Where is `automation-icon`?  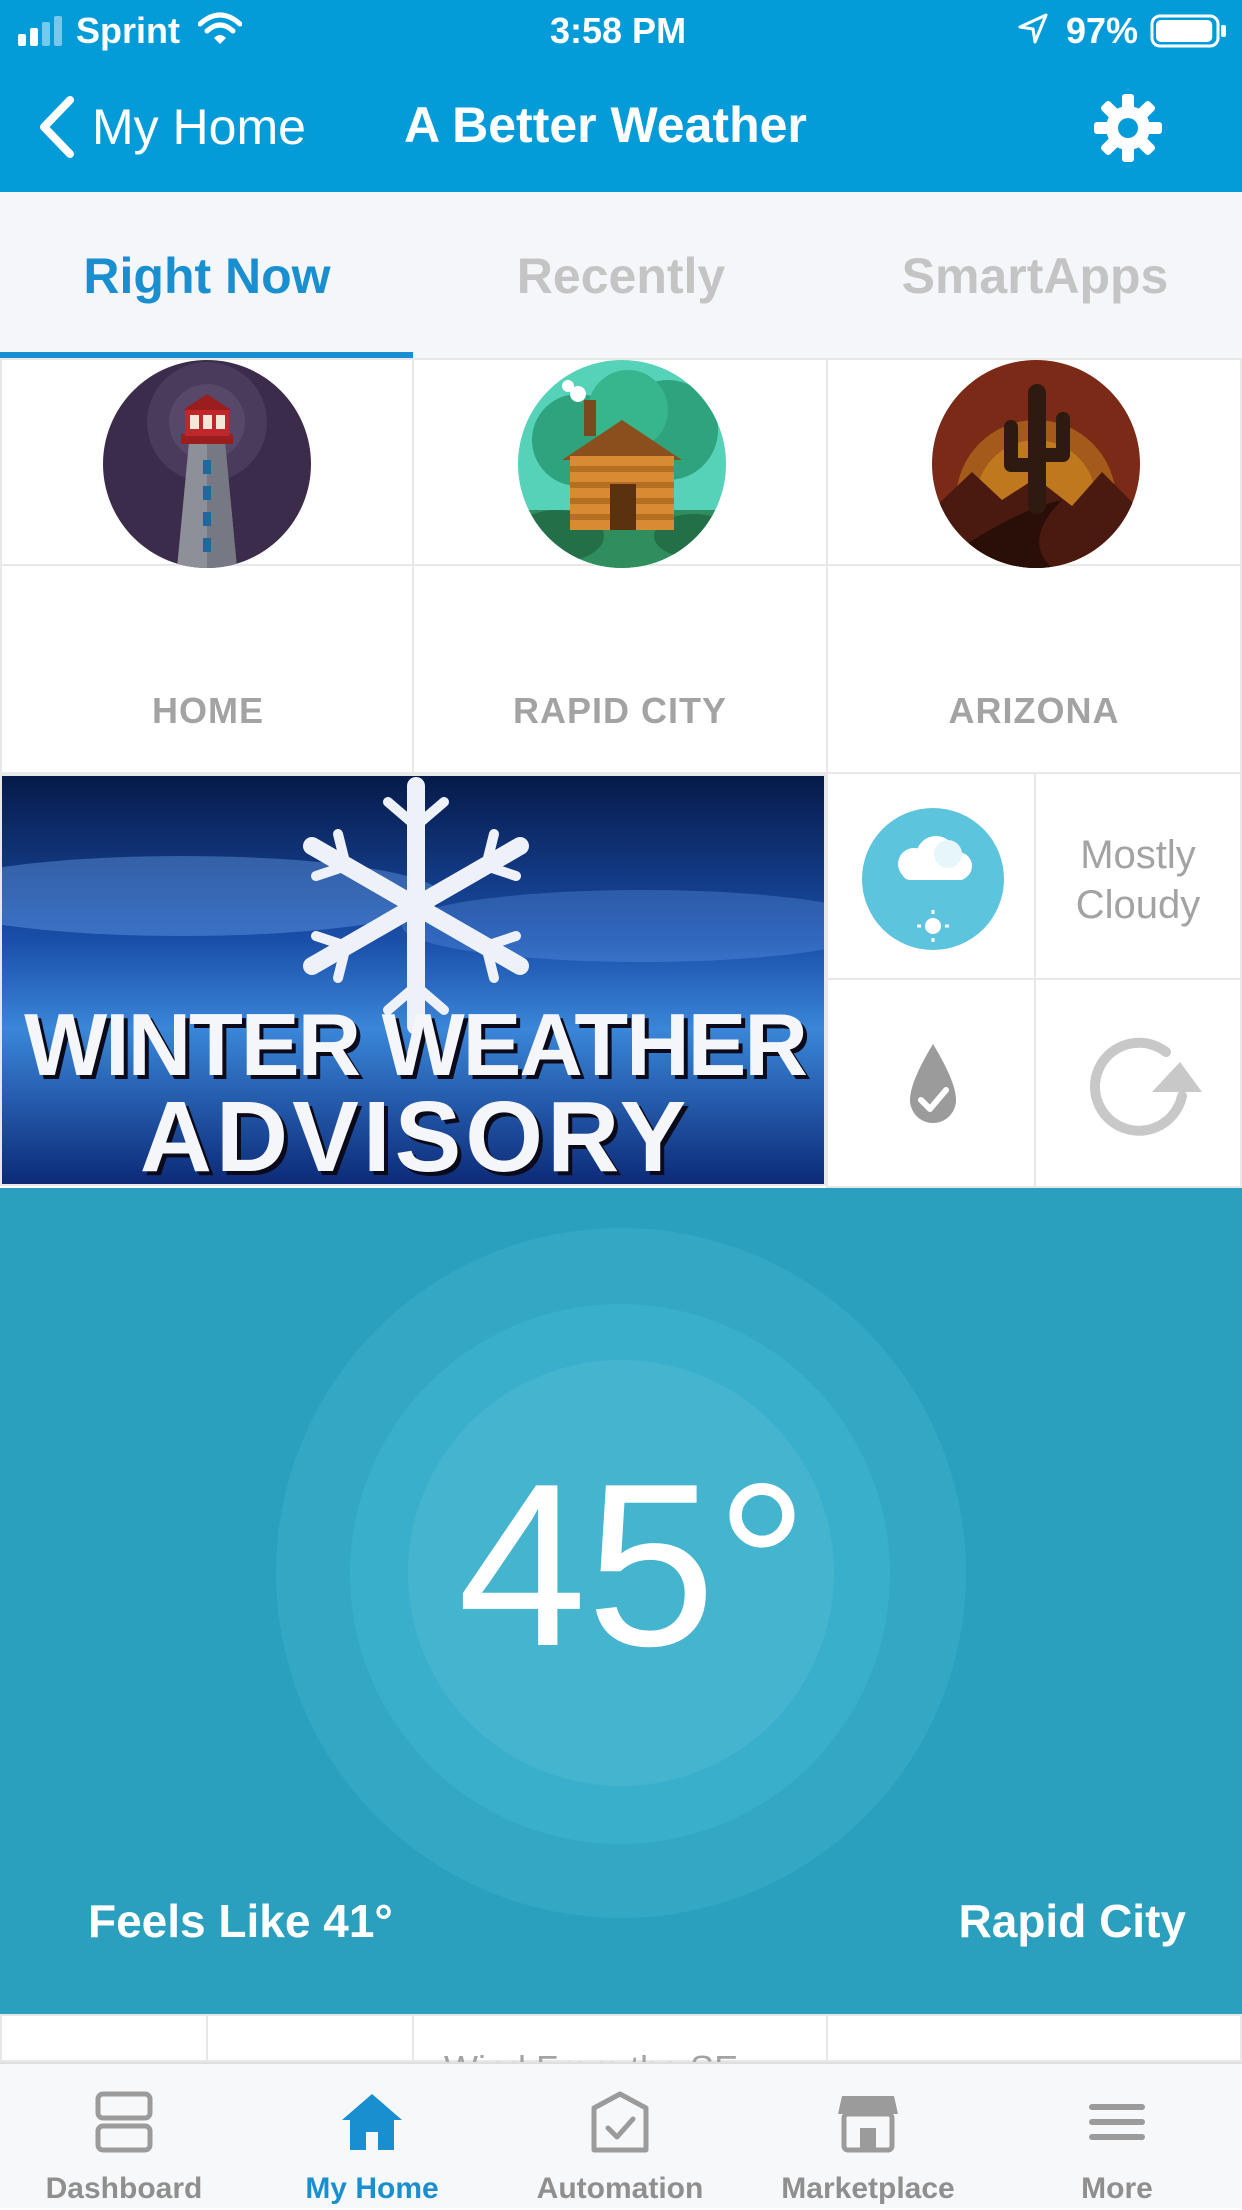 automation-icon is located at coordinates (620, 2122).